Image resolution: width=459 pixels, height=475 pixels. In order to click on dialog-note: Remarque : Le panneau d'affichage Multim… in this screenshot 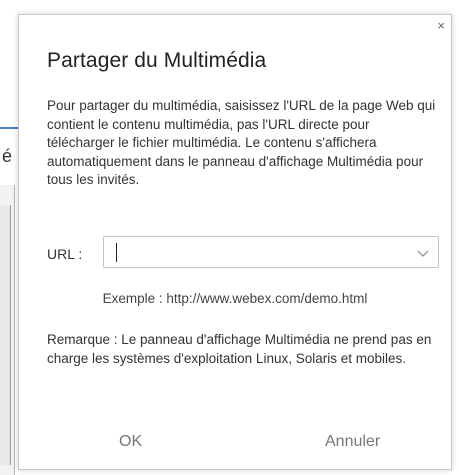, I will do `click(239, 349)`.